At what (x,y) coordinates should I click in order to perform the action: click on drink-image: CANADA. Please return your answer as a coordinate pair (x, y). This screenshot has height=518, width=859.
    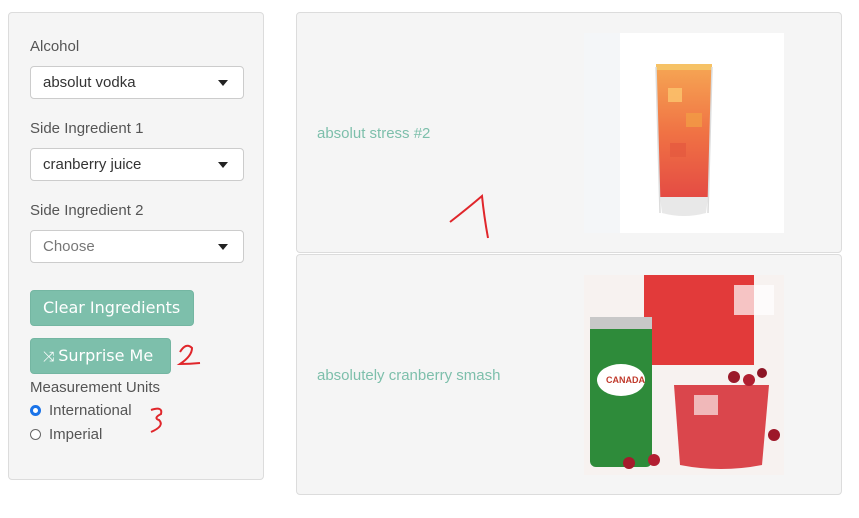
    Looking at the image, I should click on (684, 375).